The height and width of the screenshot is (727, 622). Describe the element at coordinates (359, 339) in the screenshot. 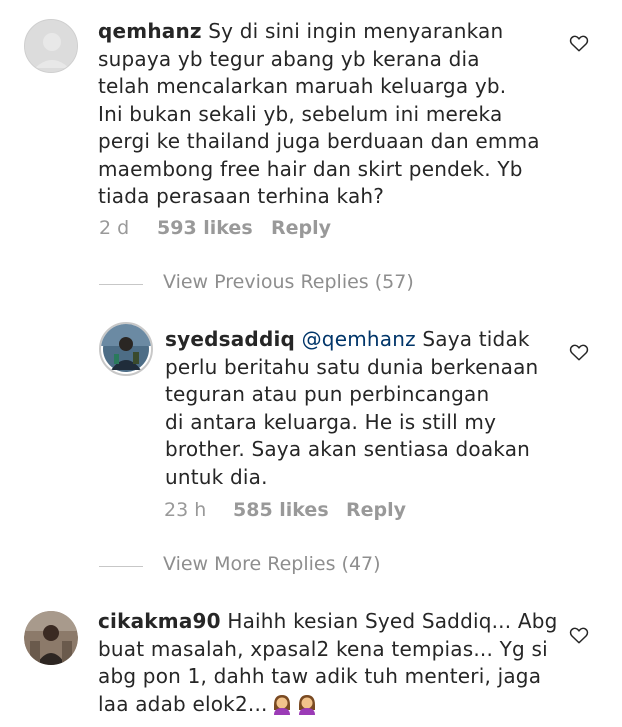

I see `mention-link: @qemhanz` at that location.